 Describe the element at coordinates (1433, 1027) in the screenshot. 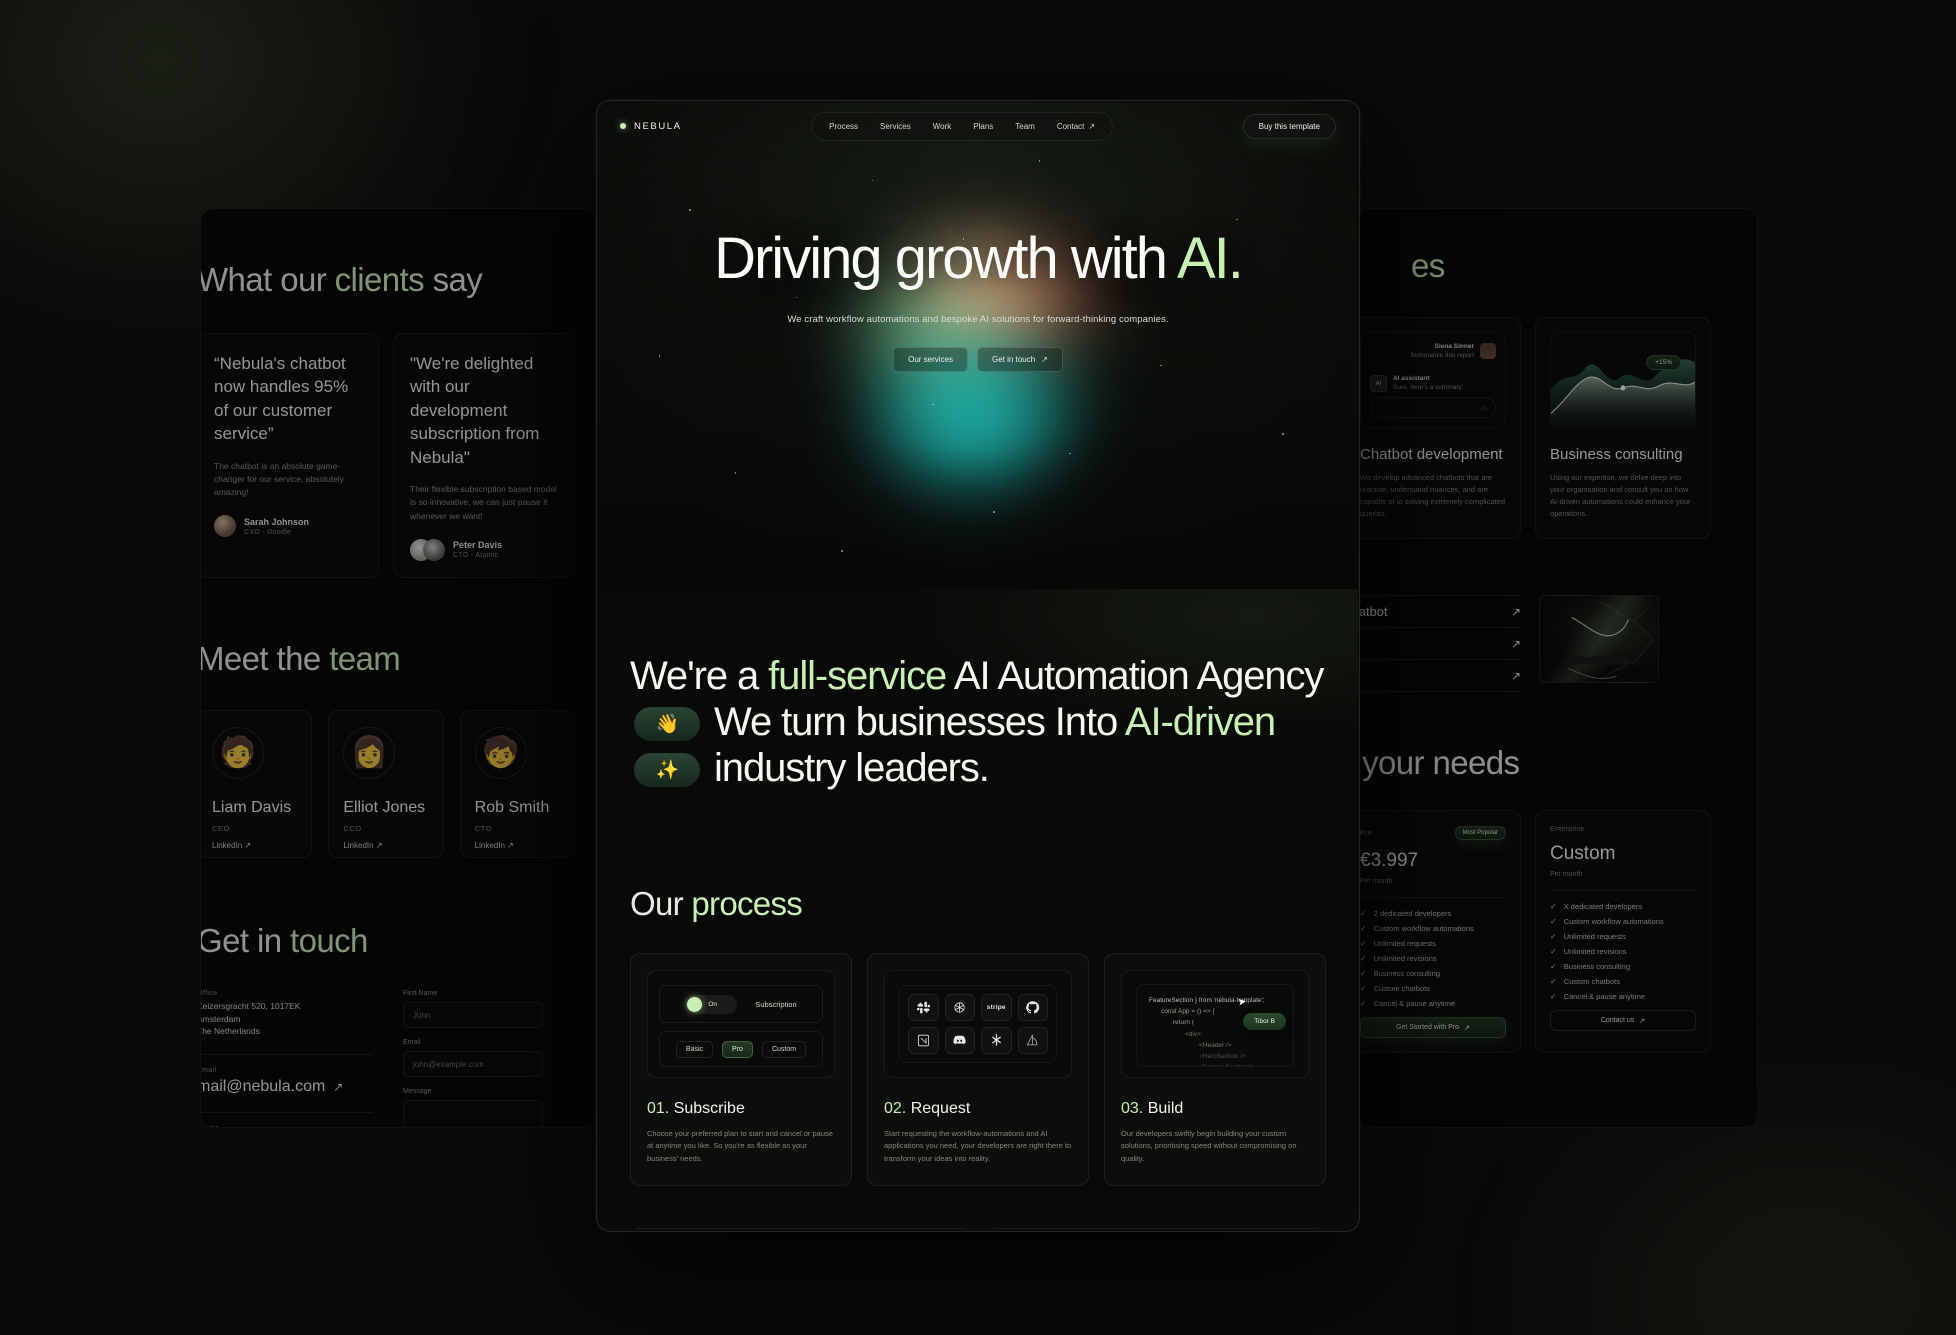

I see `get-started-button: Get Started with Pro ↗` at that location.